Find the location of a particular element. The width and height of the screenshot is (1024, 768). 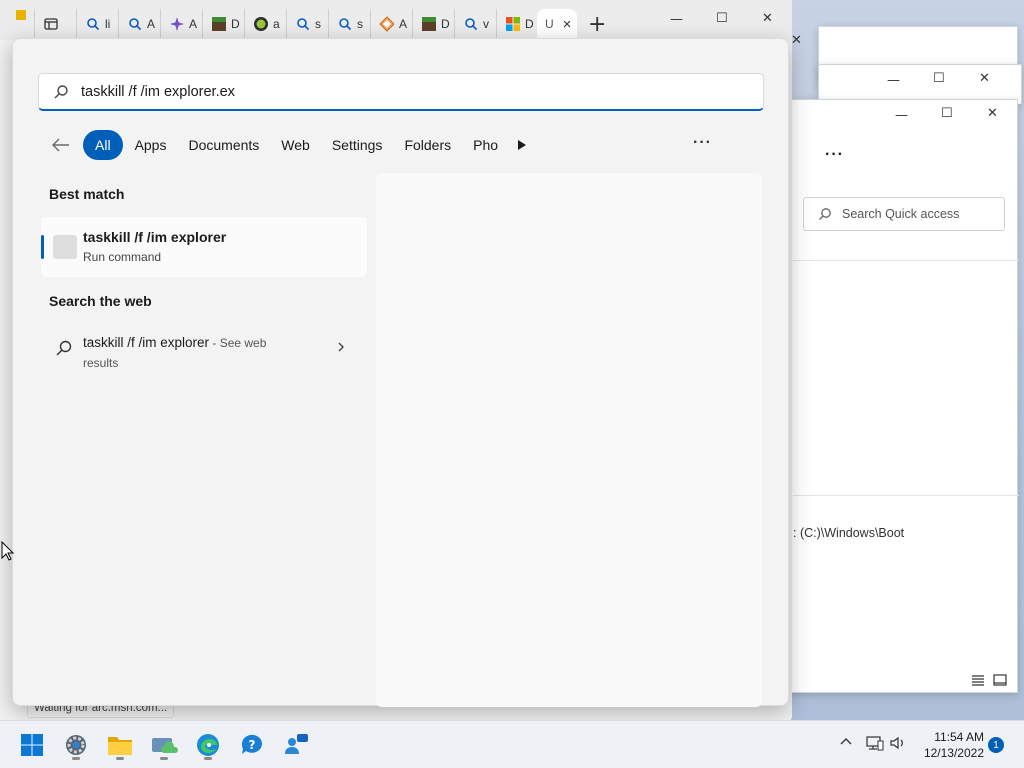

overflow-menu-button: ··· is located at coordinates (702, 143).